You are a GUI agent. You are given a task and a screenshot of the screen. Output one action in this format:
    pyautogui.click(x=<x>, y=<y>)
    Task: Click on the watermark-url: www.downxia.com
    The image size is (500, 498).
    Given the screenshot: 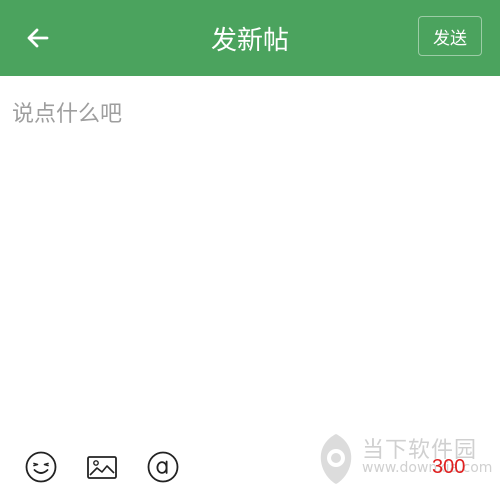 What is the action you would take?
    pyautogui.click(x=427, y=468)
    